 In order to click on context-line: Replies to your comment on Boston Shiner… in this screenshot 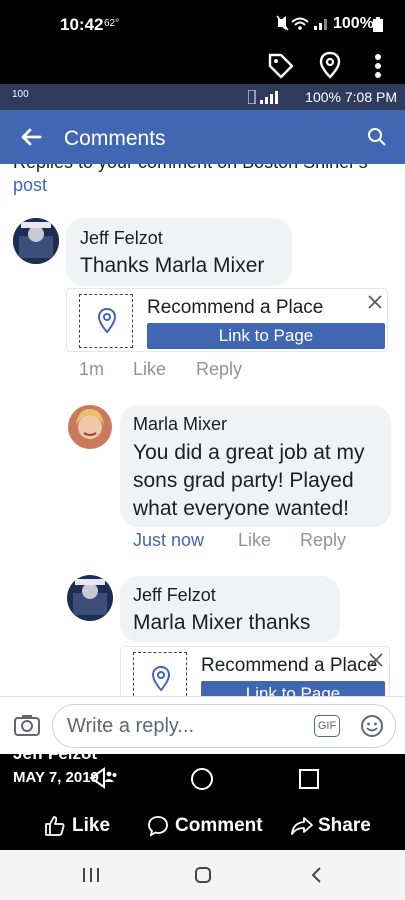, I will do `click(190, 168)`.